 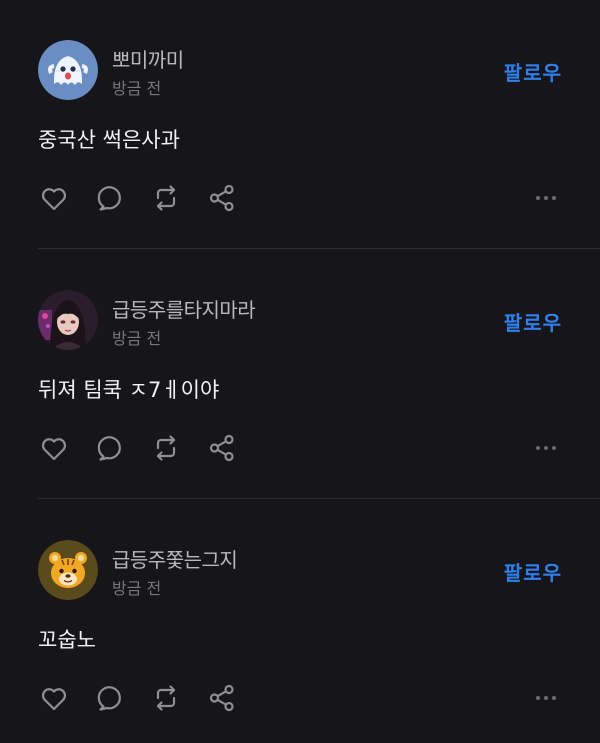 I want to click on username: 급등주쫓는그지, so click(x=175, y=558).